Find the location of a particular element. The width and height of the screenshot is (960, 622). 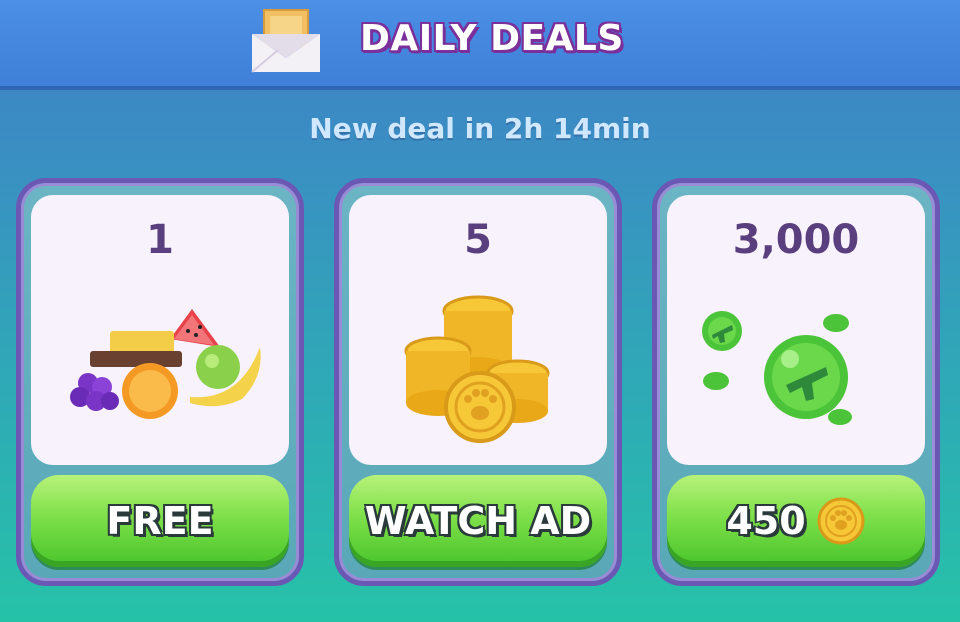

watch-ad-button: WATCH AD is located at coordinates (478, 521).